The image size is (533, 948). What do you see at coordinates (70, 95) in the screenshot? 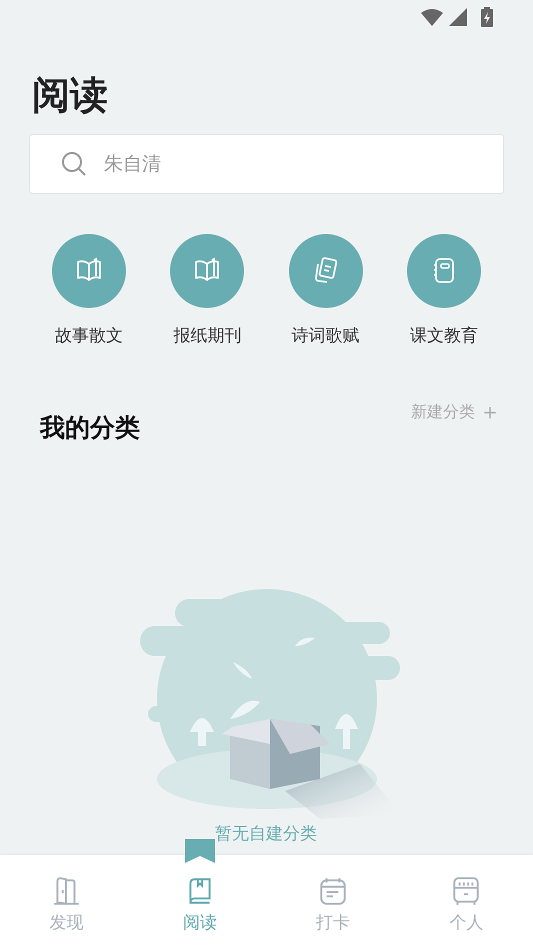
I see `page-title: 阅读` at bounding box center [70, 95].